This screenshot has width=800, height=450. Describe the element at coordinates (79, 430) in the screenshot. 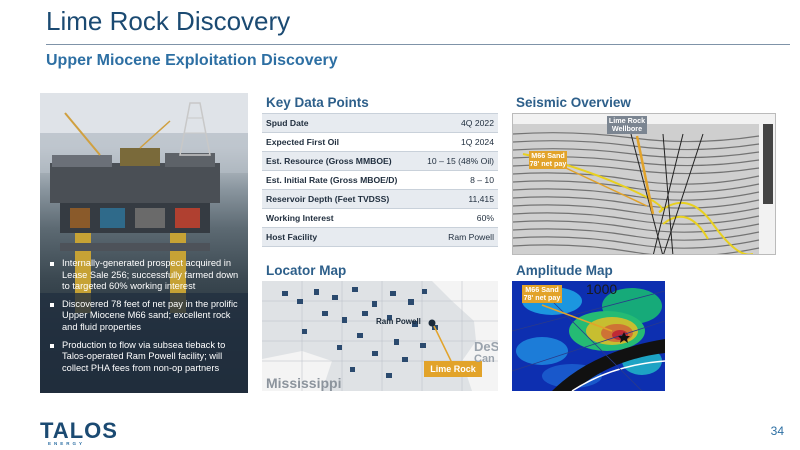

I see `logo-wordmark: TALOS` at that location.